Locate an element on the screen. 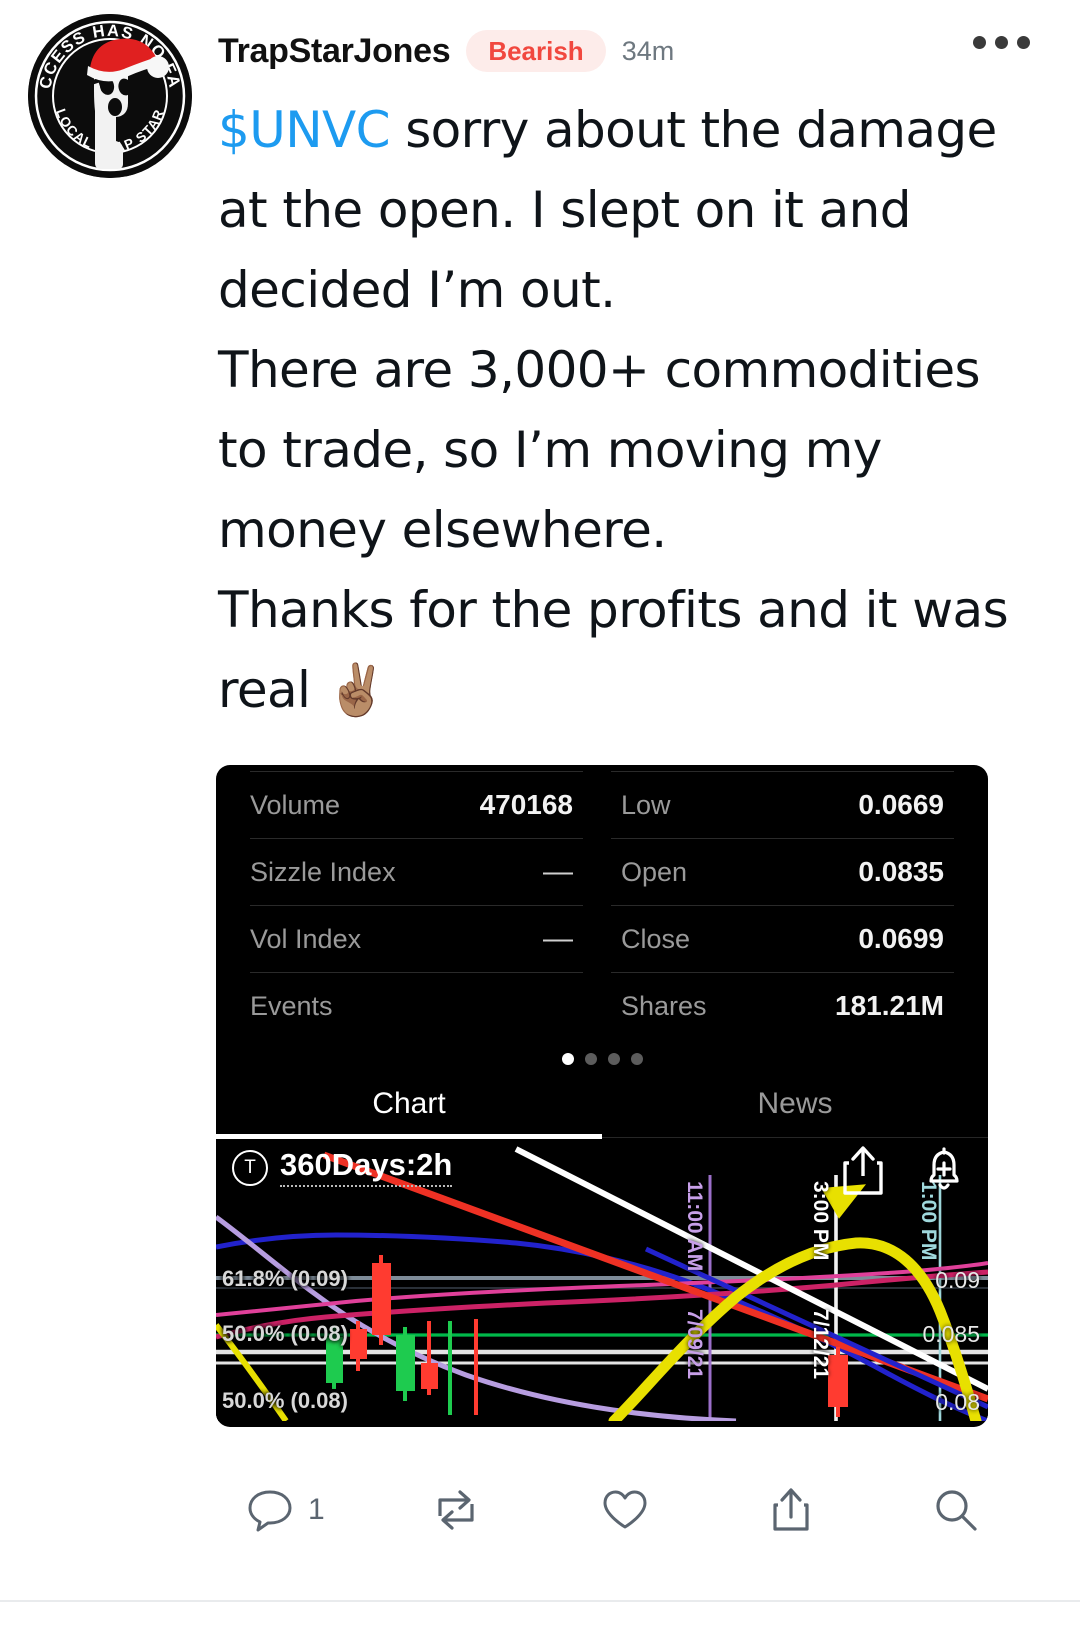 The image size is (1080, 1652). tab-news: News is located at coordinates (795, 1113).